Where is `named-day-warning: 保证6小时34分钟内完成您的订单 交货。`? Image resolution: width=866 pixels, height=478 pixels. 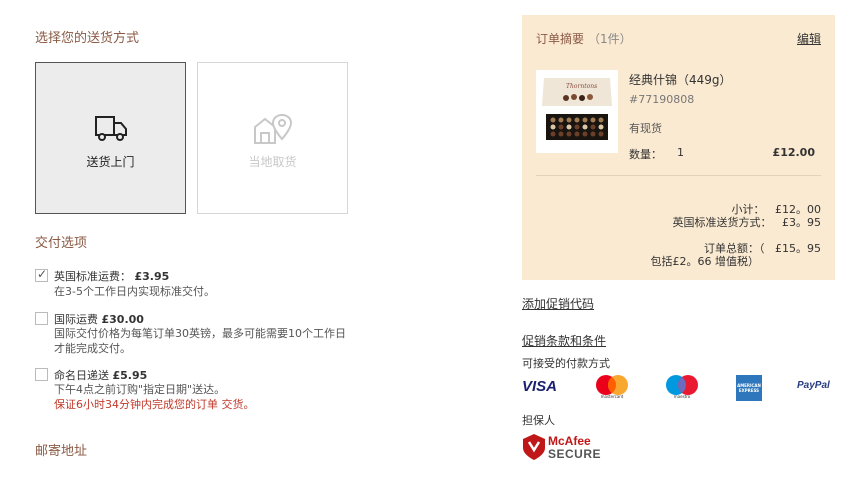 named-day-warning: 保证6小时34分钟内完成您的订单 交货。 is located at coordinates (154, 404).